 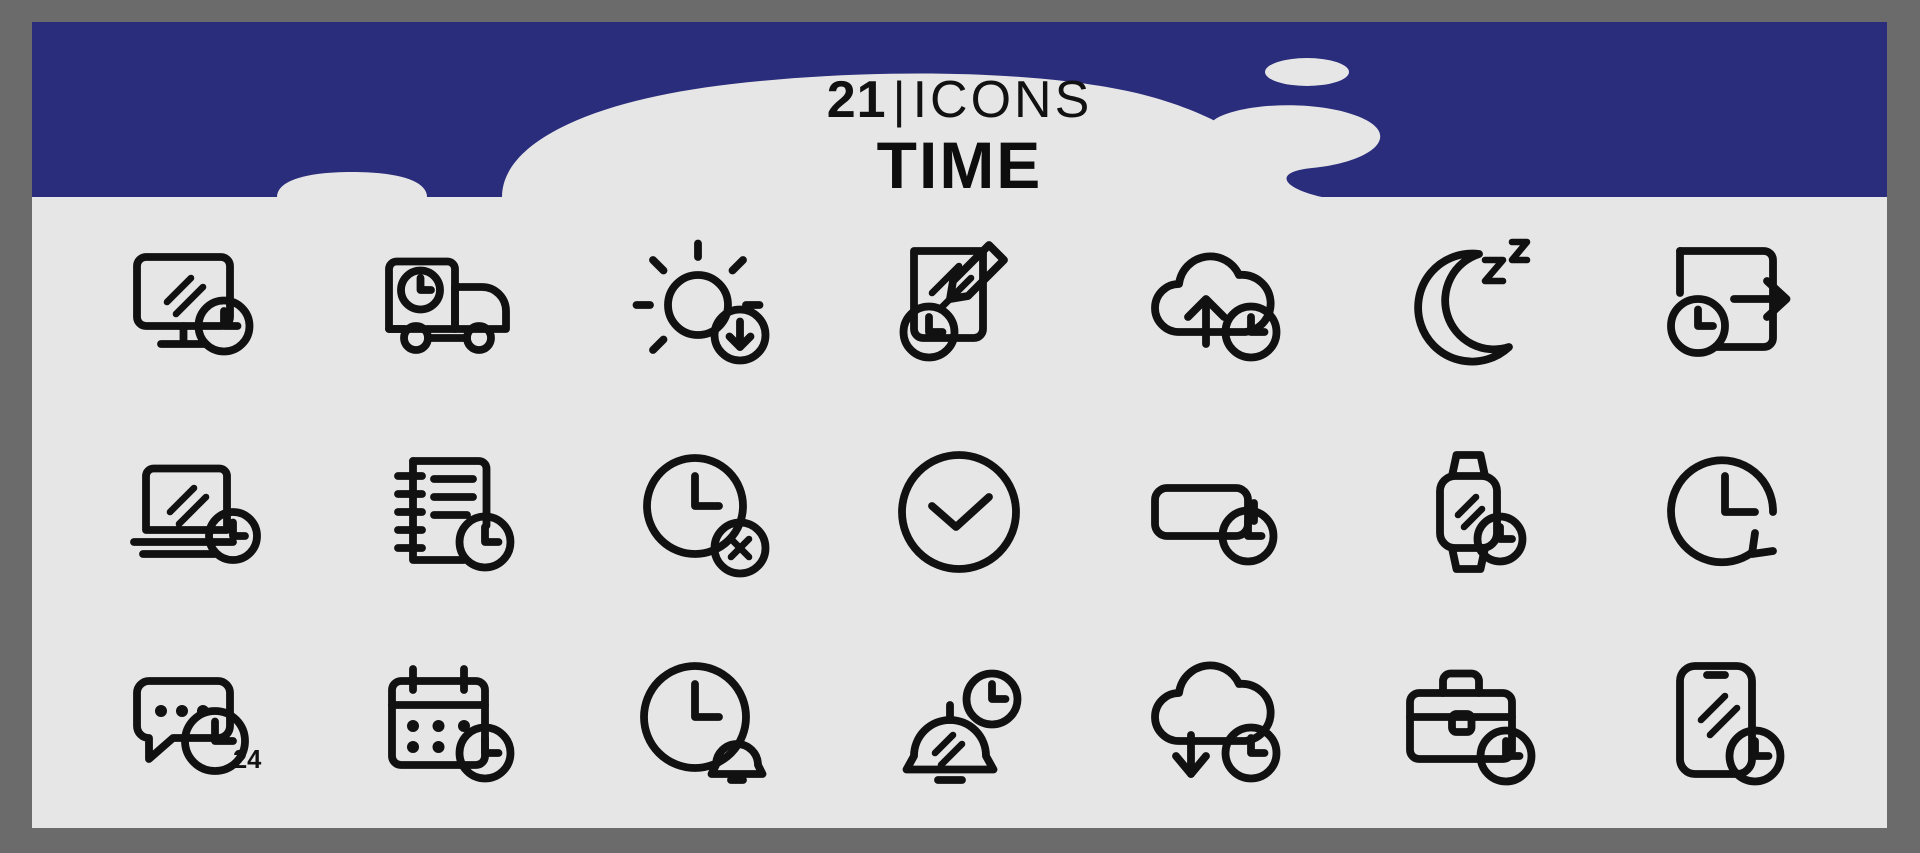 What do you see at coordinates (1215, 723) in the screenshot?
I see `cloud-download-clock-icon` at bounding box center [1215, 723].